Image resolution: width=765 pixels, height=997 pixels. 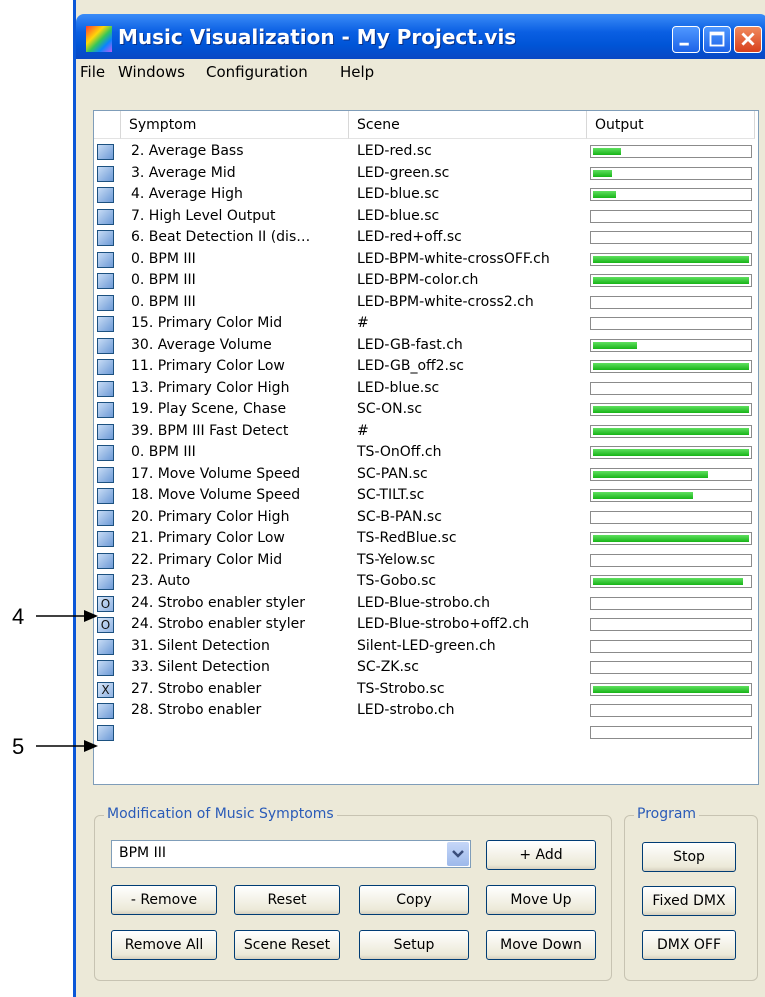 What do you see at coordinates (689, 945) in the screenshot?
I see `dmx-off-button: DMX OFF` at bounding box center [689, 945].